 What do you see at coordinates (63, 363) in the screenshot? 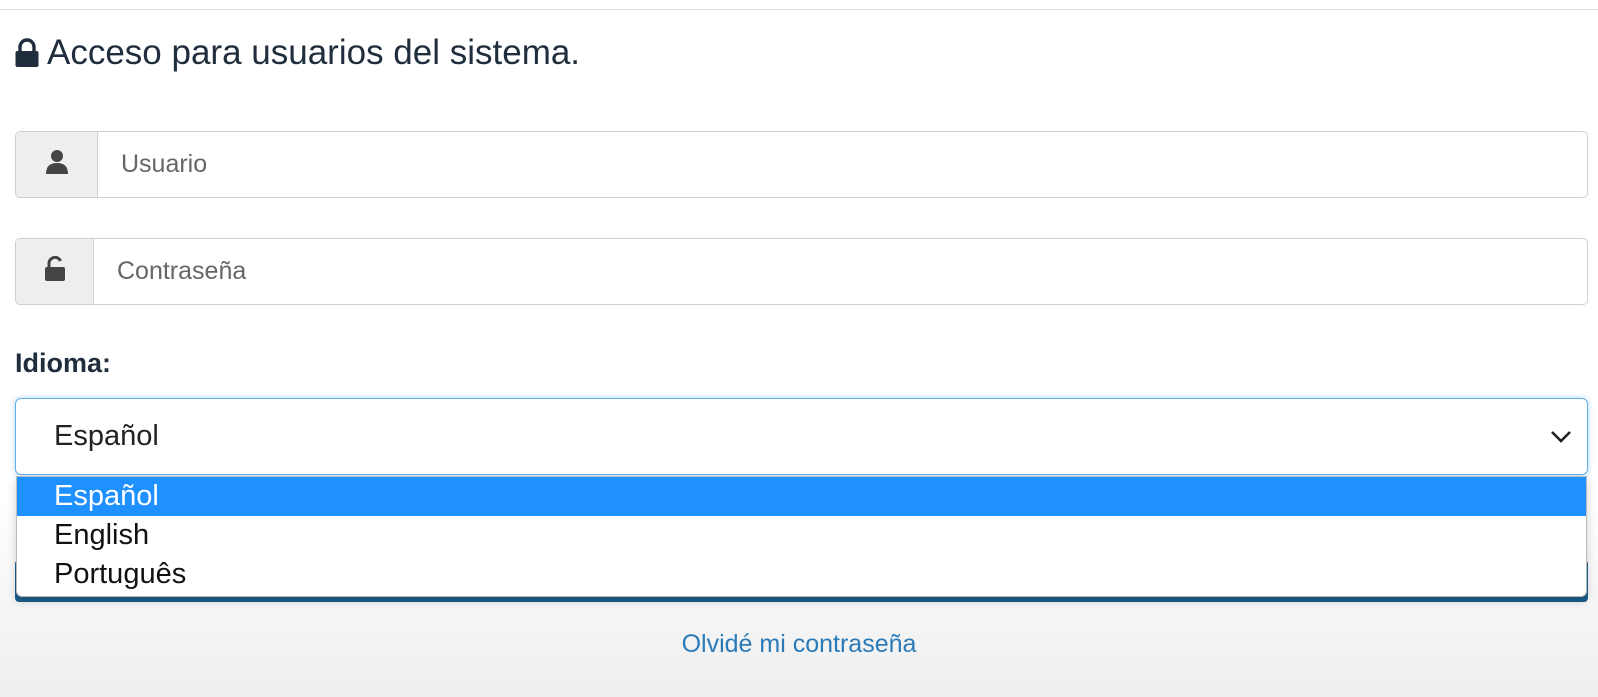
I see `language-label: Idioma:` at bounding box center [63, 363].